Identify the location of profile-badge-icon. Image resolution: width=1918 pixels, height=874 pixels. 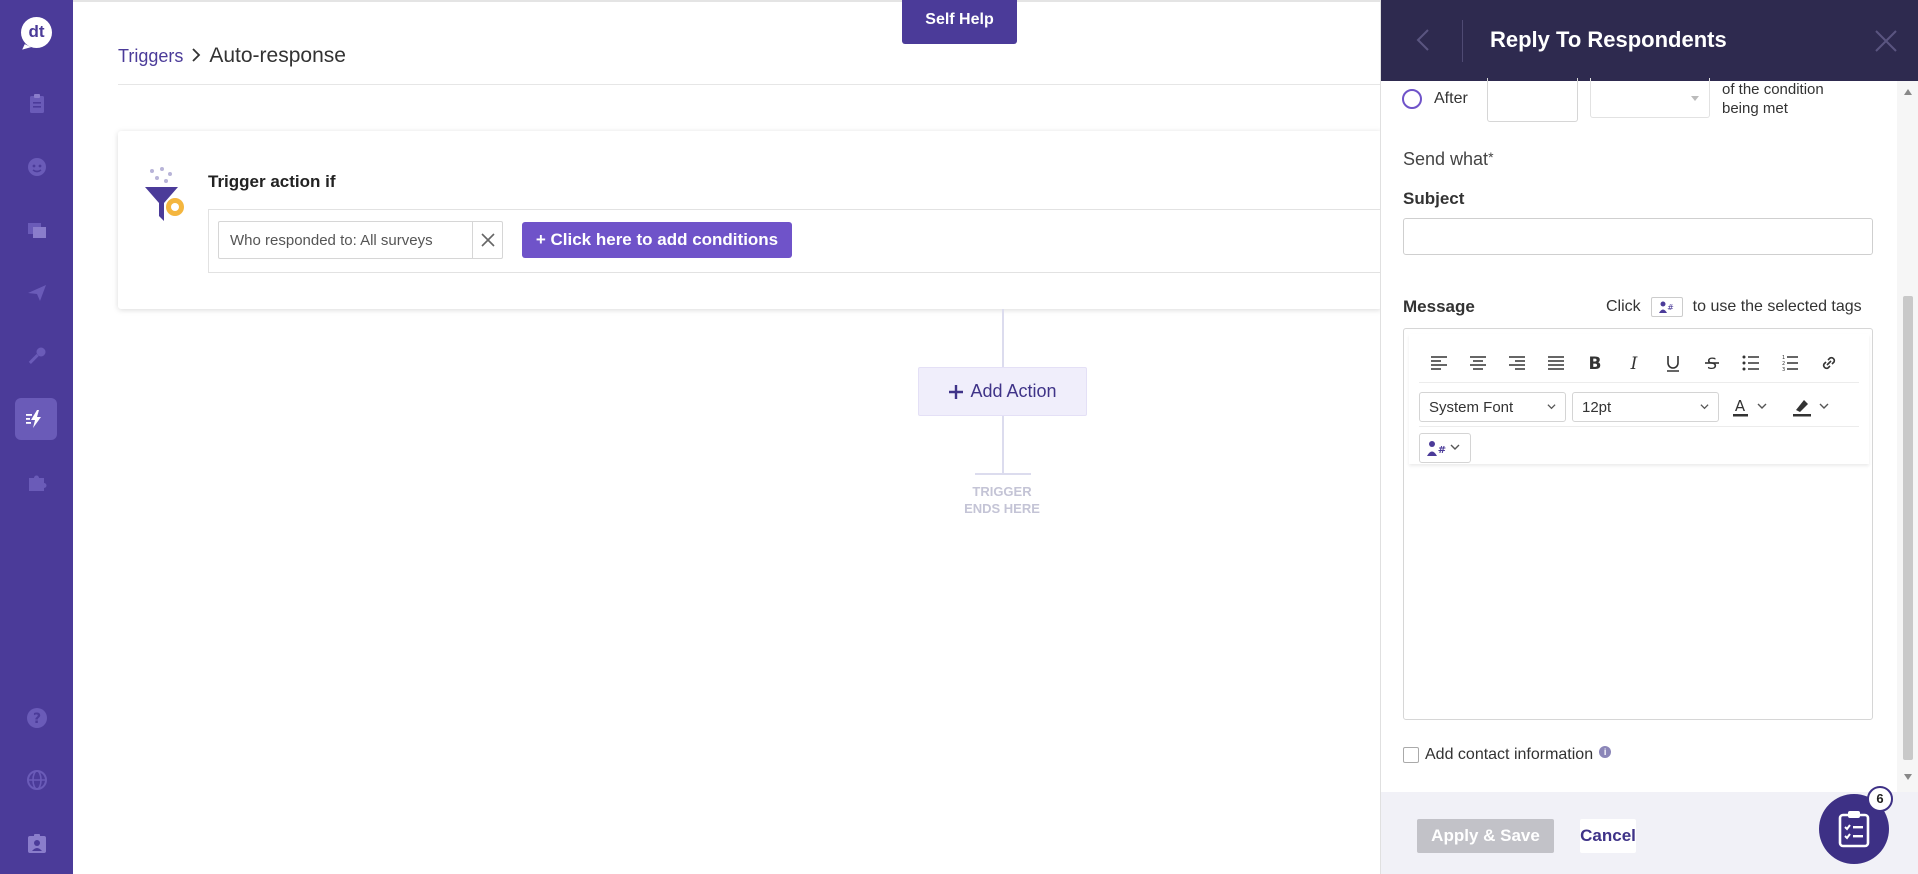
(37, 844).